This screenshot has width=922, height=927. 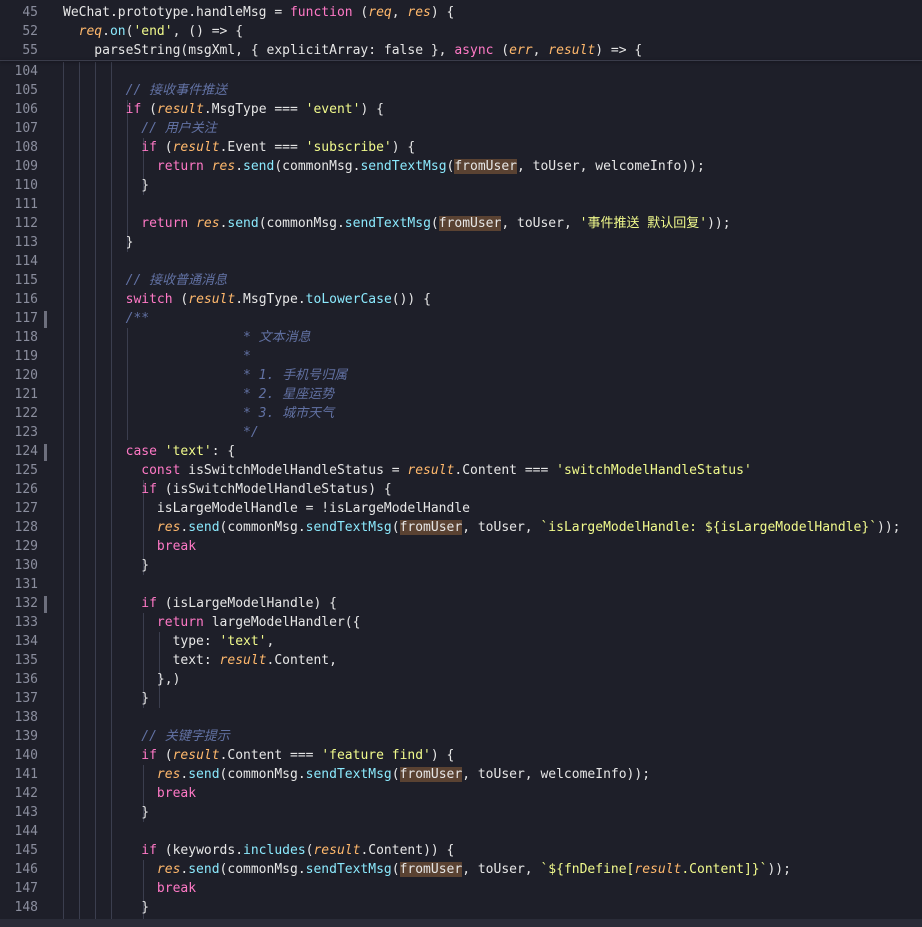 What do you see at coordinates (461, 109) in the screenshot?
I see `code-line: 106 if (result.MsgType === 'event') {` at bounding box center [461, 109].